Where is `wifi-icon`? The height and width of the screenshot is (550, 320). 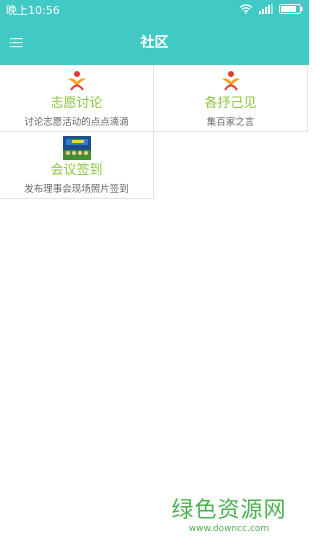
wifi-icon is located at coordinates (246, 9).